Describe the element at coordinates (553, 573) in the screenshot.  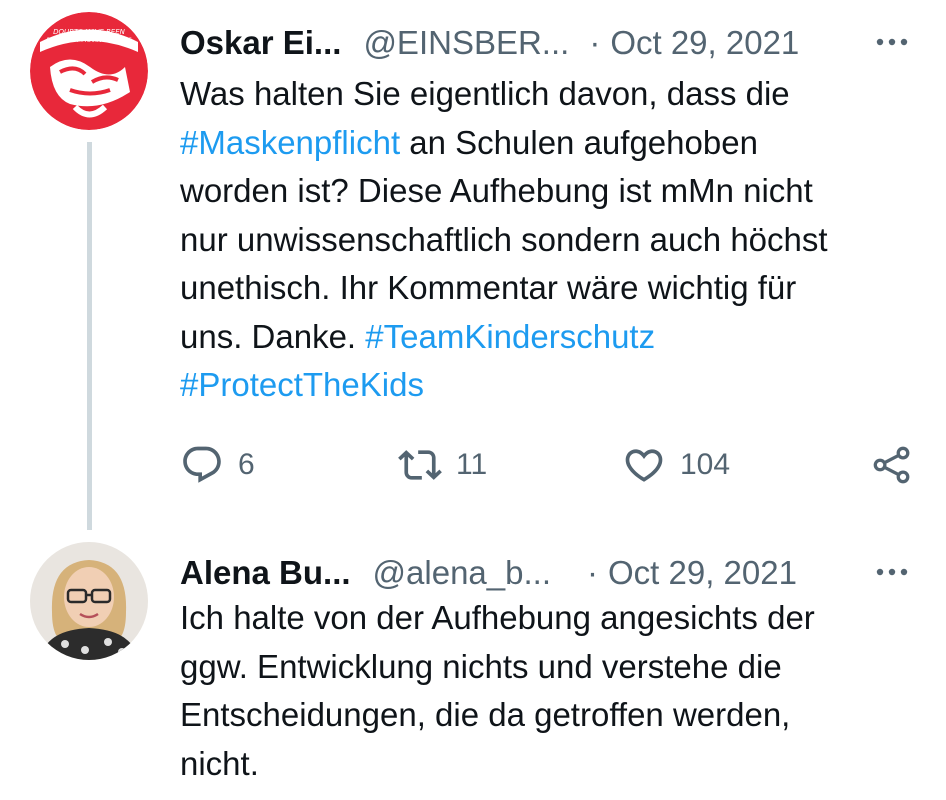
I see `tweet-header: Alena Bu... @alena_b... · Oct 29, 2021` at that location.